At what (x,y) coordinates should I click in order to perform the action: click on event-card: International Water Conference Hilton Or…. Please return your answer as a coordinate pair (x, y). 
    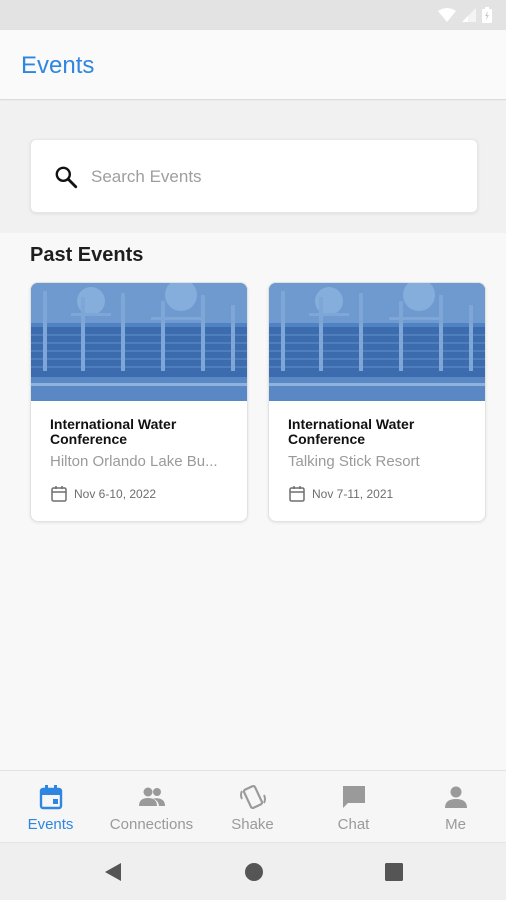
    Looking at the image, I should click on (139, 402).